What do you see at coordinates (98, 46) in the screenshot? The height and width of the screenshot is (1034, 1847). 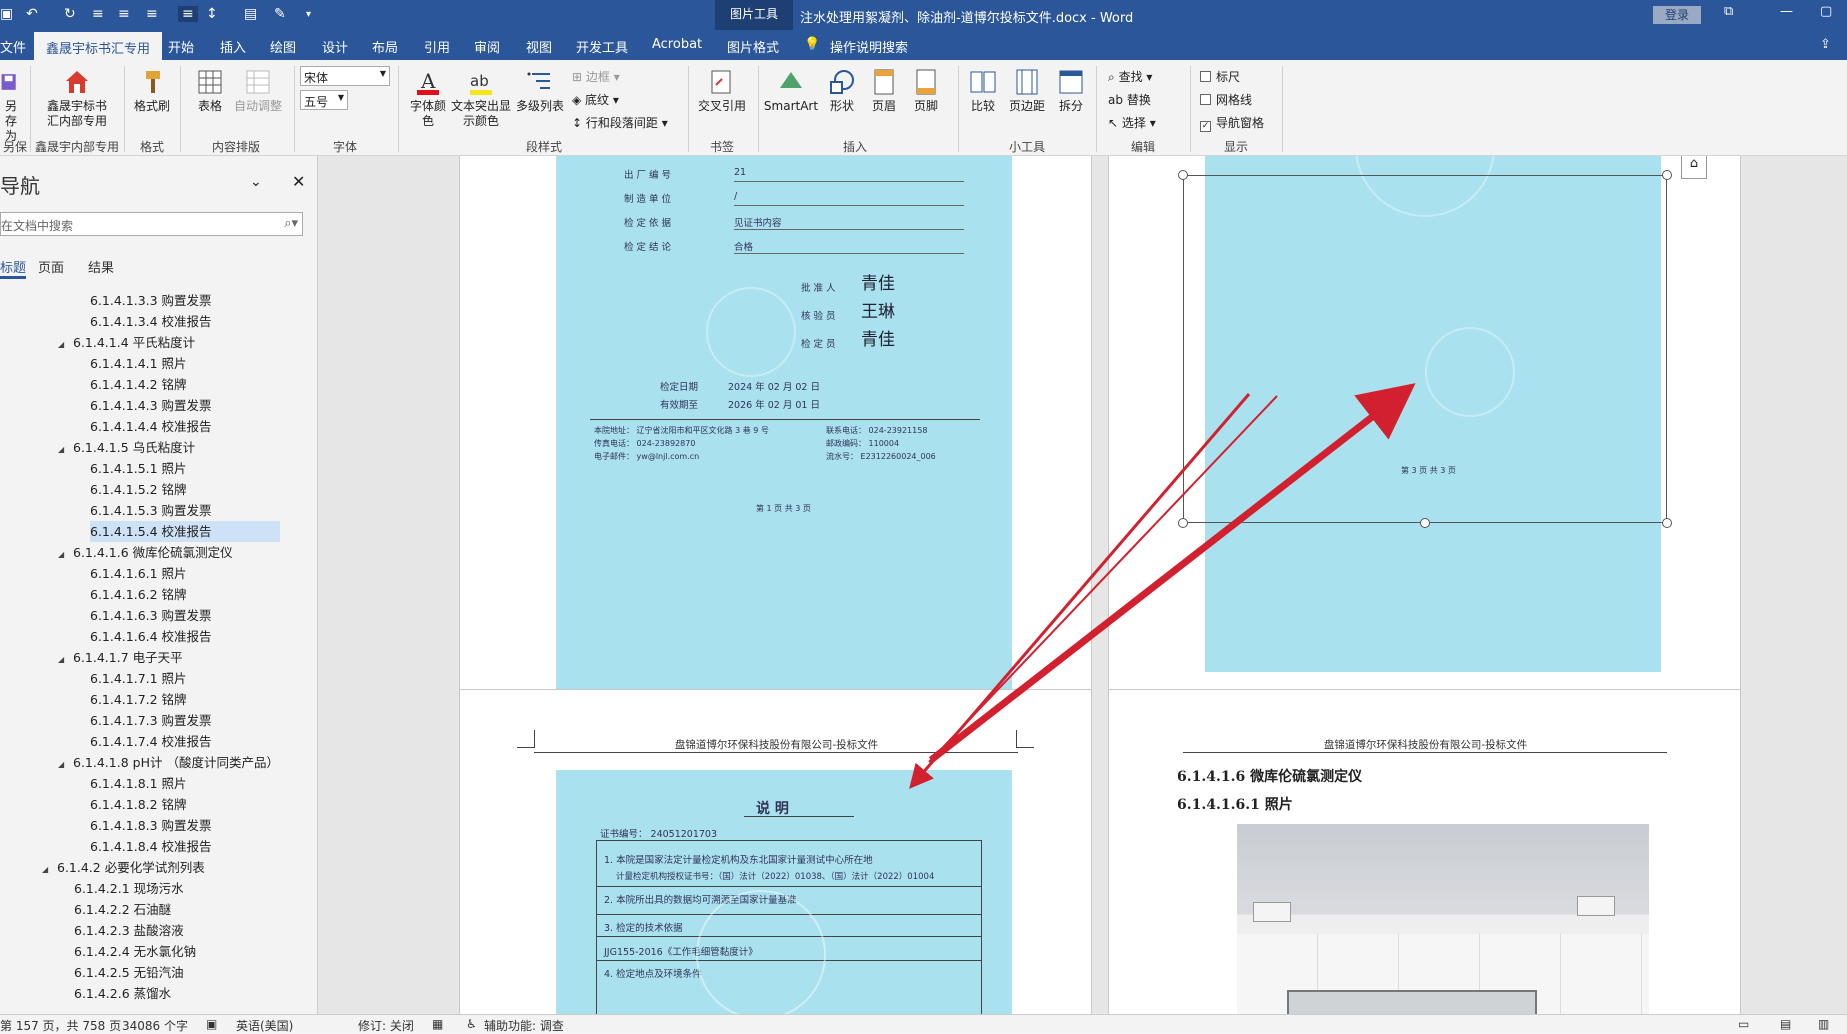 I see `tab-xsy: 鑫晟宇标书汇专用` at bounding box center [98, 46].